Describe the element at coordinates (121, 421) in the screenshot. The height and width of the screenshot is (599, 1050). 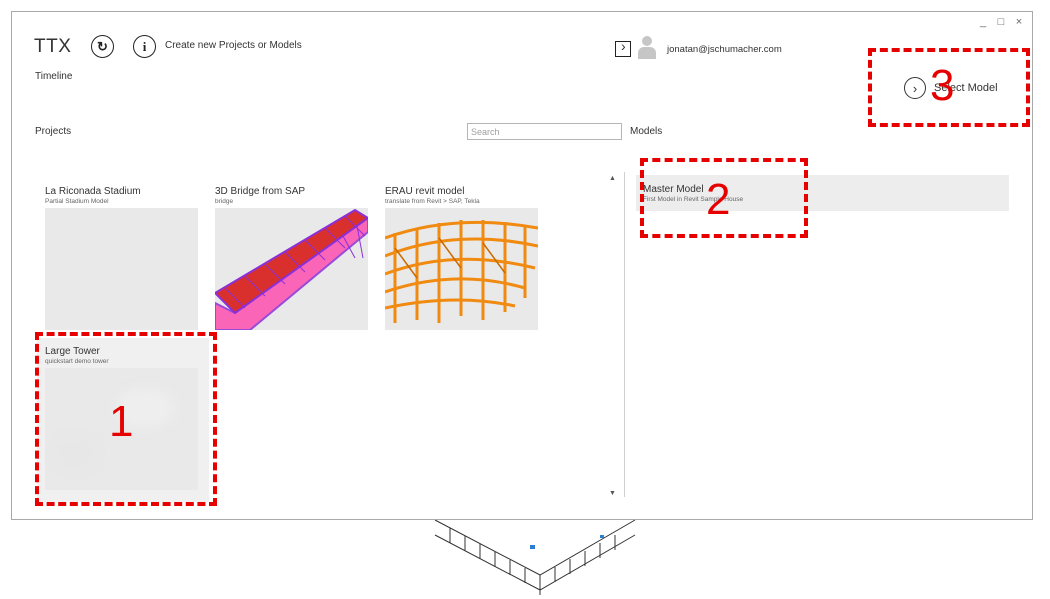
I see `annotation-number-1: 1` at that location.